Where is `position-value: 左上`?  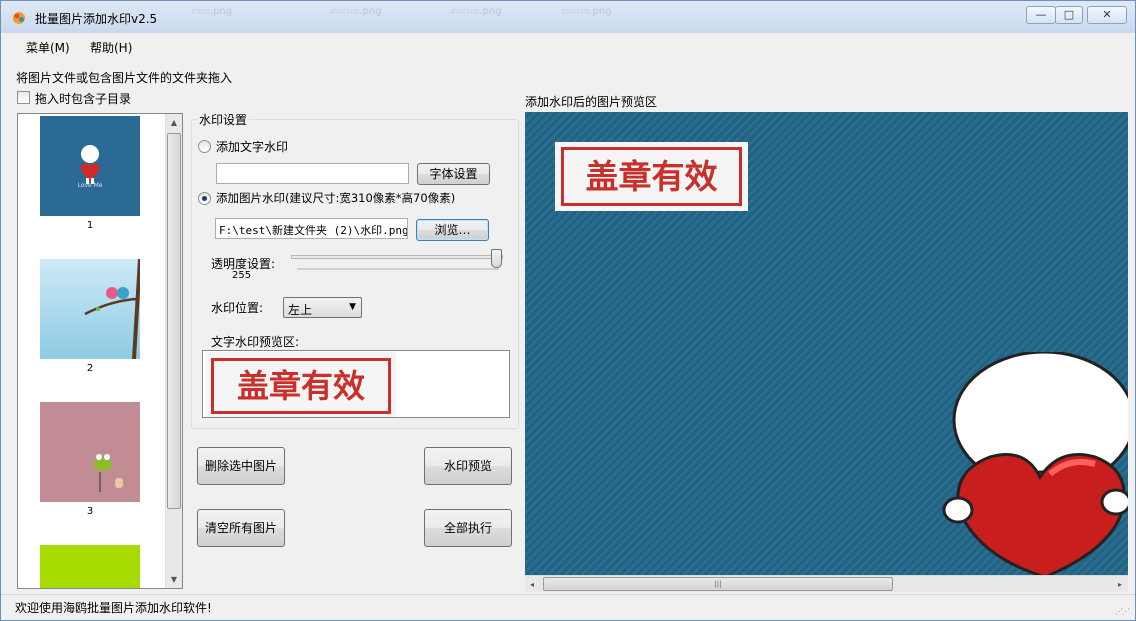 position-value: 左上 is located at coordinates (300, 310).